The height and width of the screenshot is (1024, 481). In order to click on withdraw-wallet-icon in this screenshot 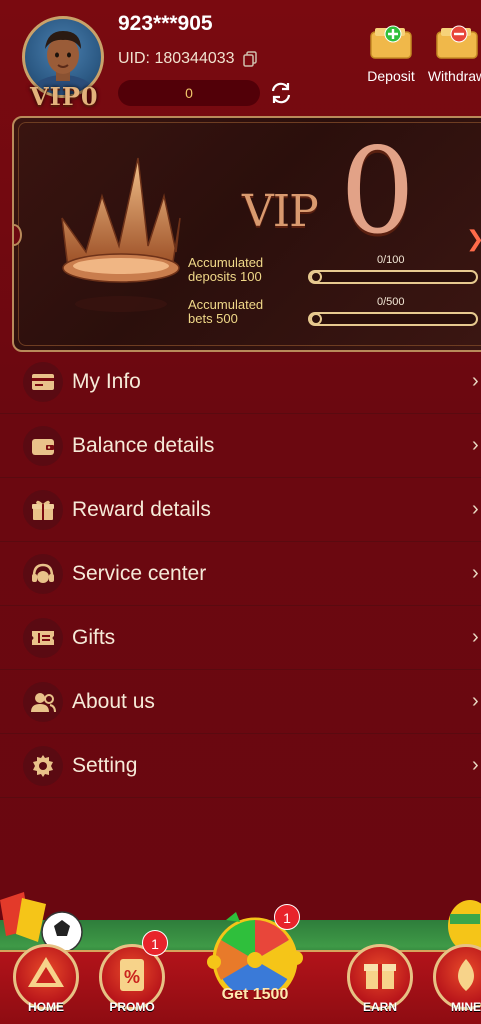, I will do `click(457, 42)`.